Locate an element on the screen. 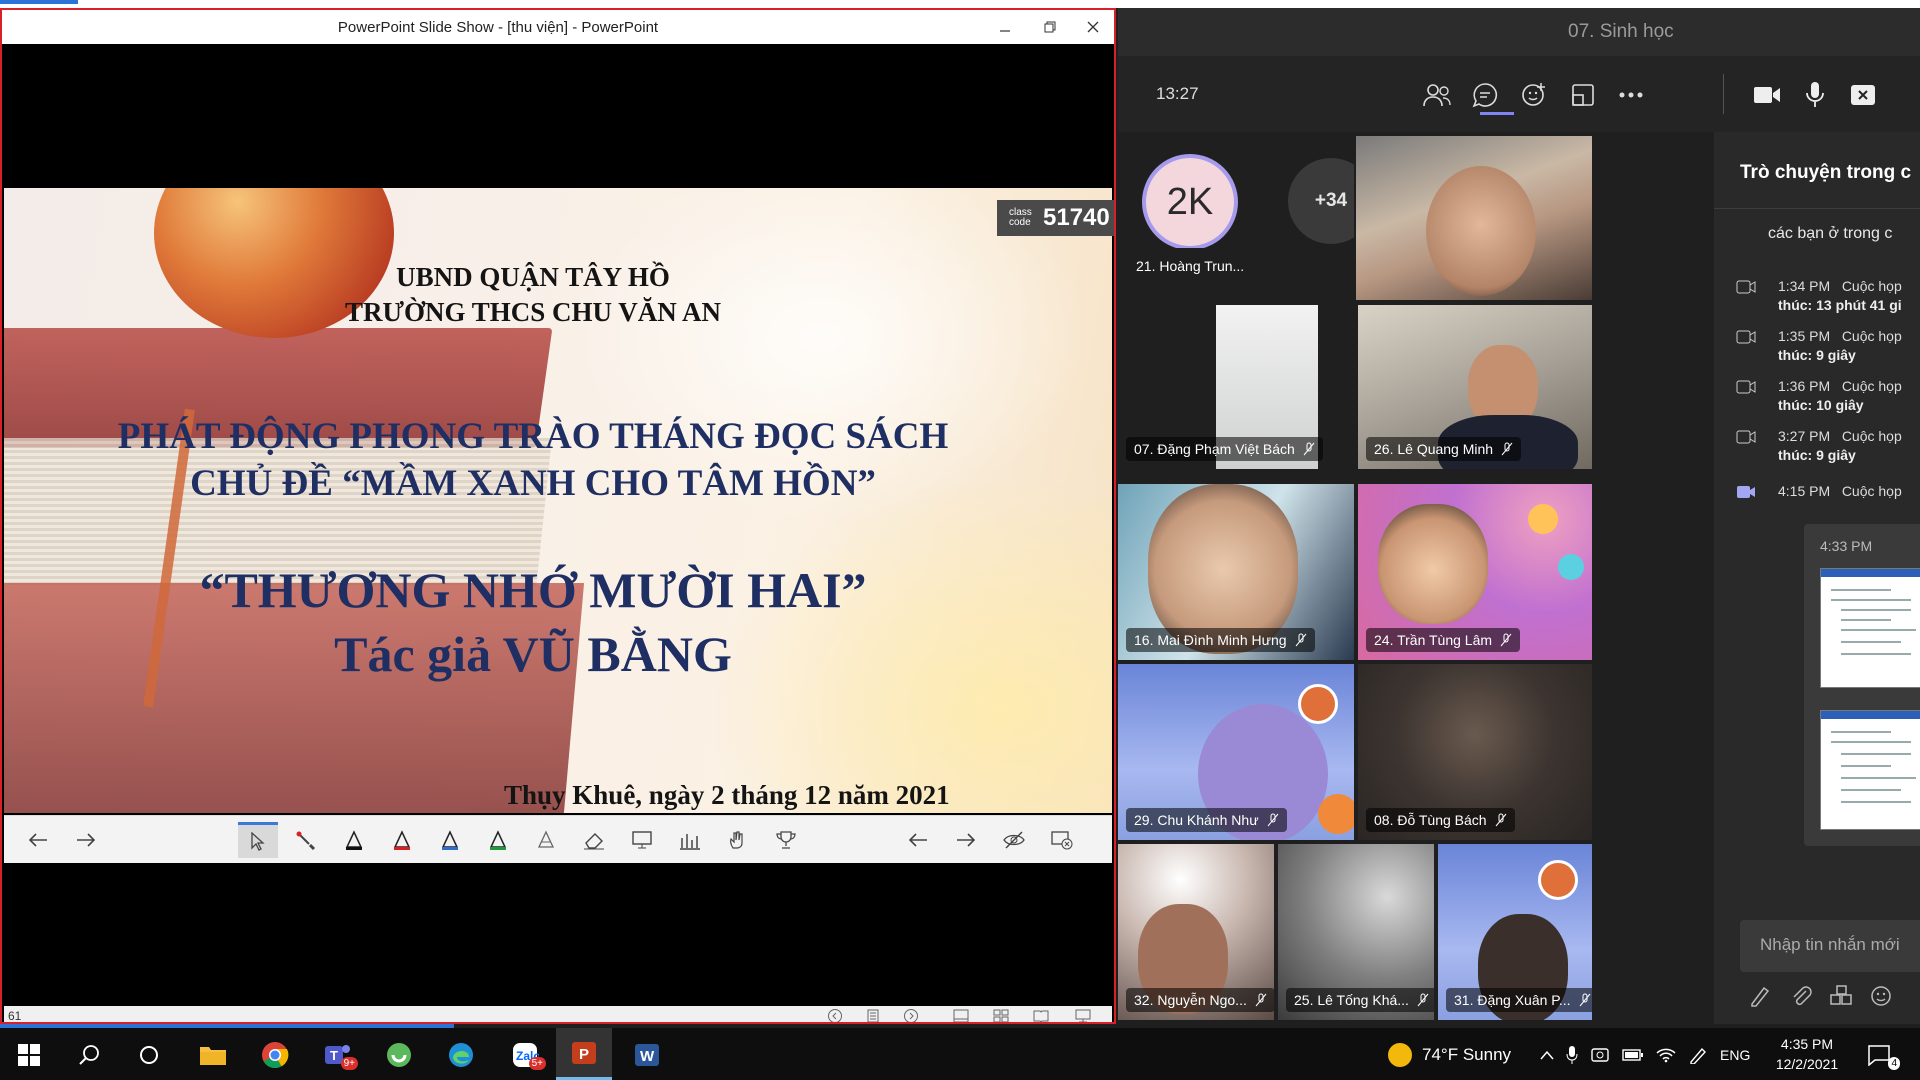  slideshow-toolbar is located at coordinates (558, 839).